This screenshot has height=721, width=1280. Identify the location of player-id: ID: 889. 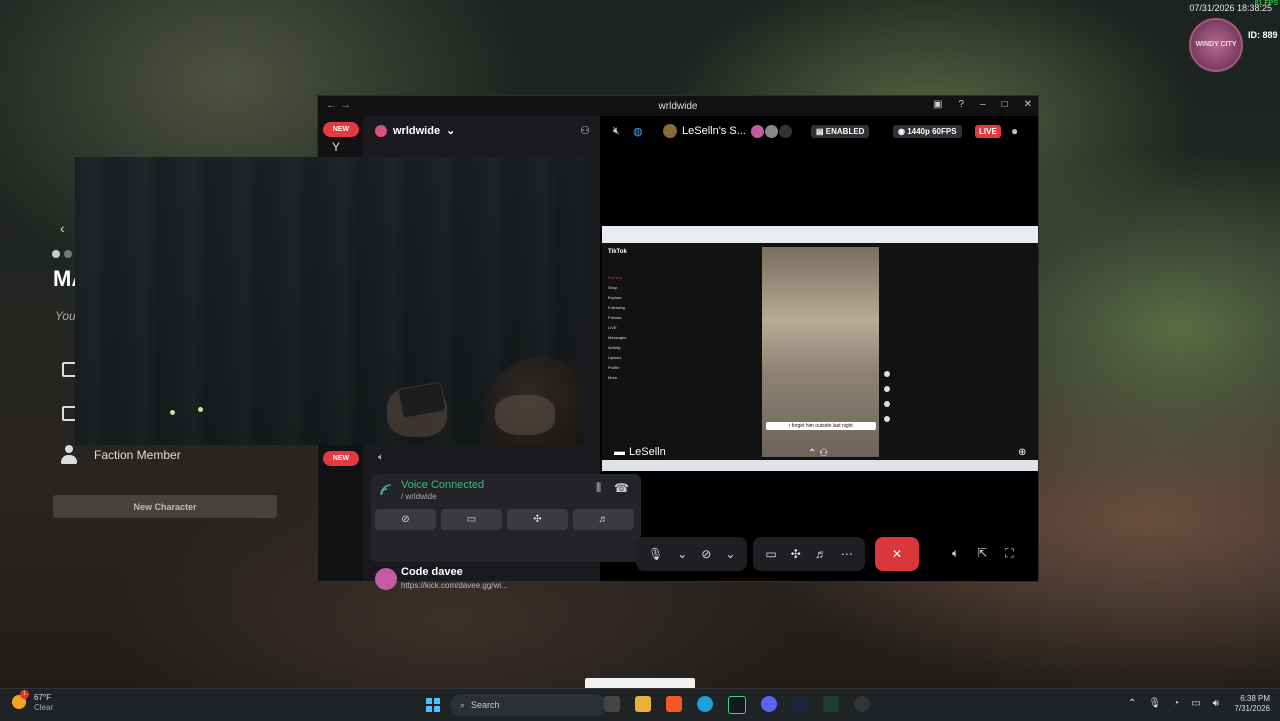
(1263, 35).